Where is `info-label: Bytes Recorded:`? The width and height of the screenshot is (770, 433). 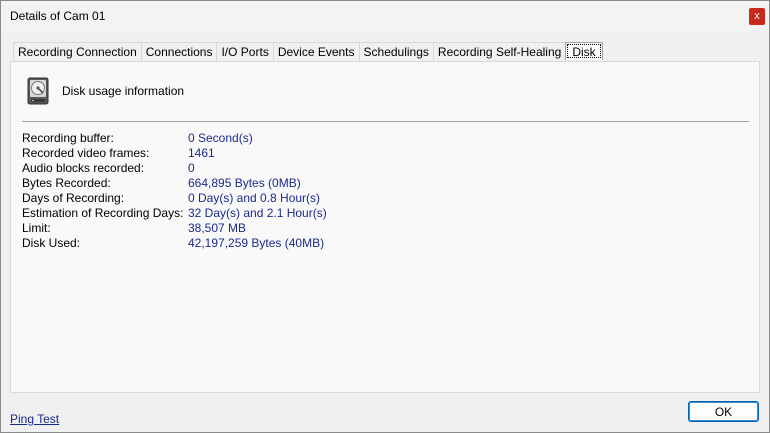 info-label: Bytes Recorded: is located at coordinates (66, 183).